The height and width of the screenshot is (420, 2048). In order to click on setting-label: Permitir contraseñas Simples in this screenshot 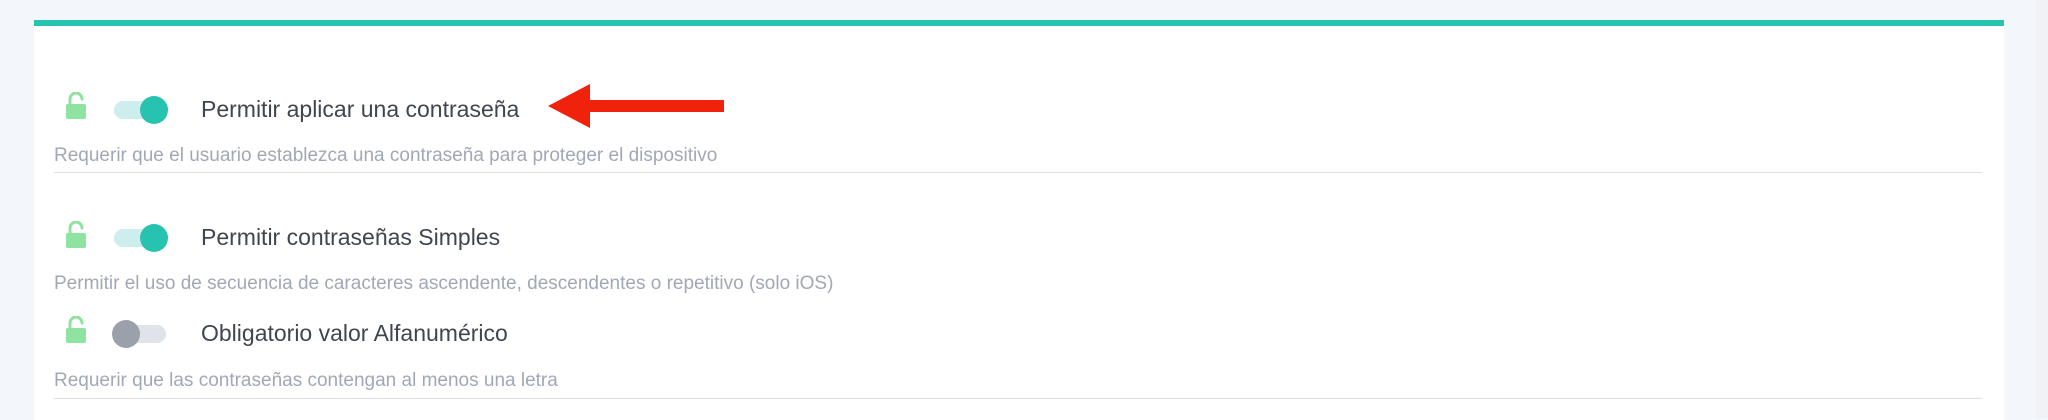, I will do `click(351, 237)`.